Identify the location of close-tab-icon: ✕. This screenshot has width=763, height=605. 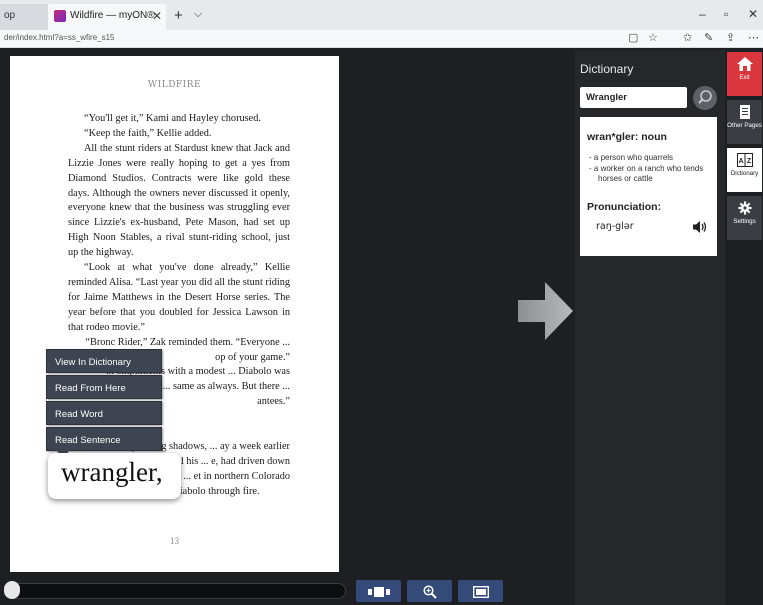
(157, 16).